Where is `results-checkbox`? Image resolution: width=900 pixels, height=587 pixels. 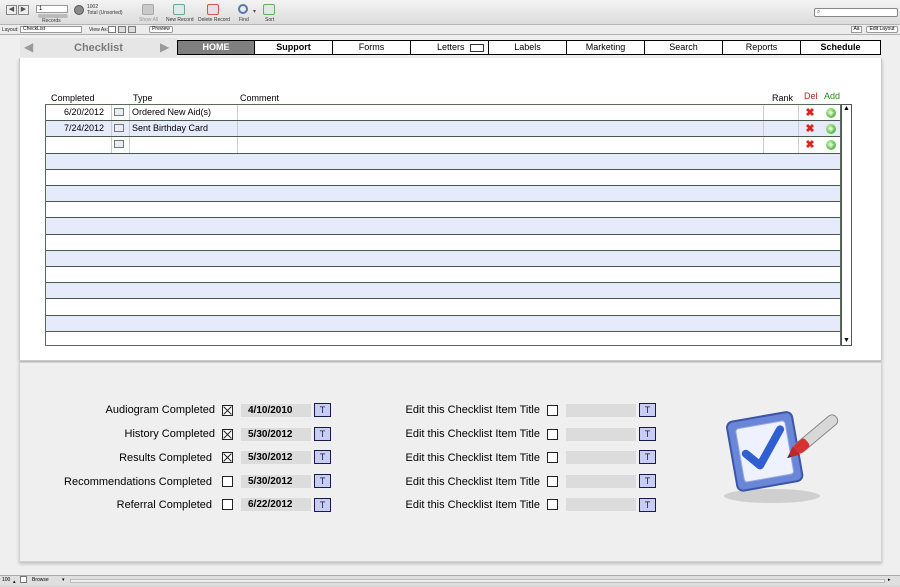 results-checkbox is located at coordinates (227, 457).